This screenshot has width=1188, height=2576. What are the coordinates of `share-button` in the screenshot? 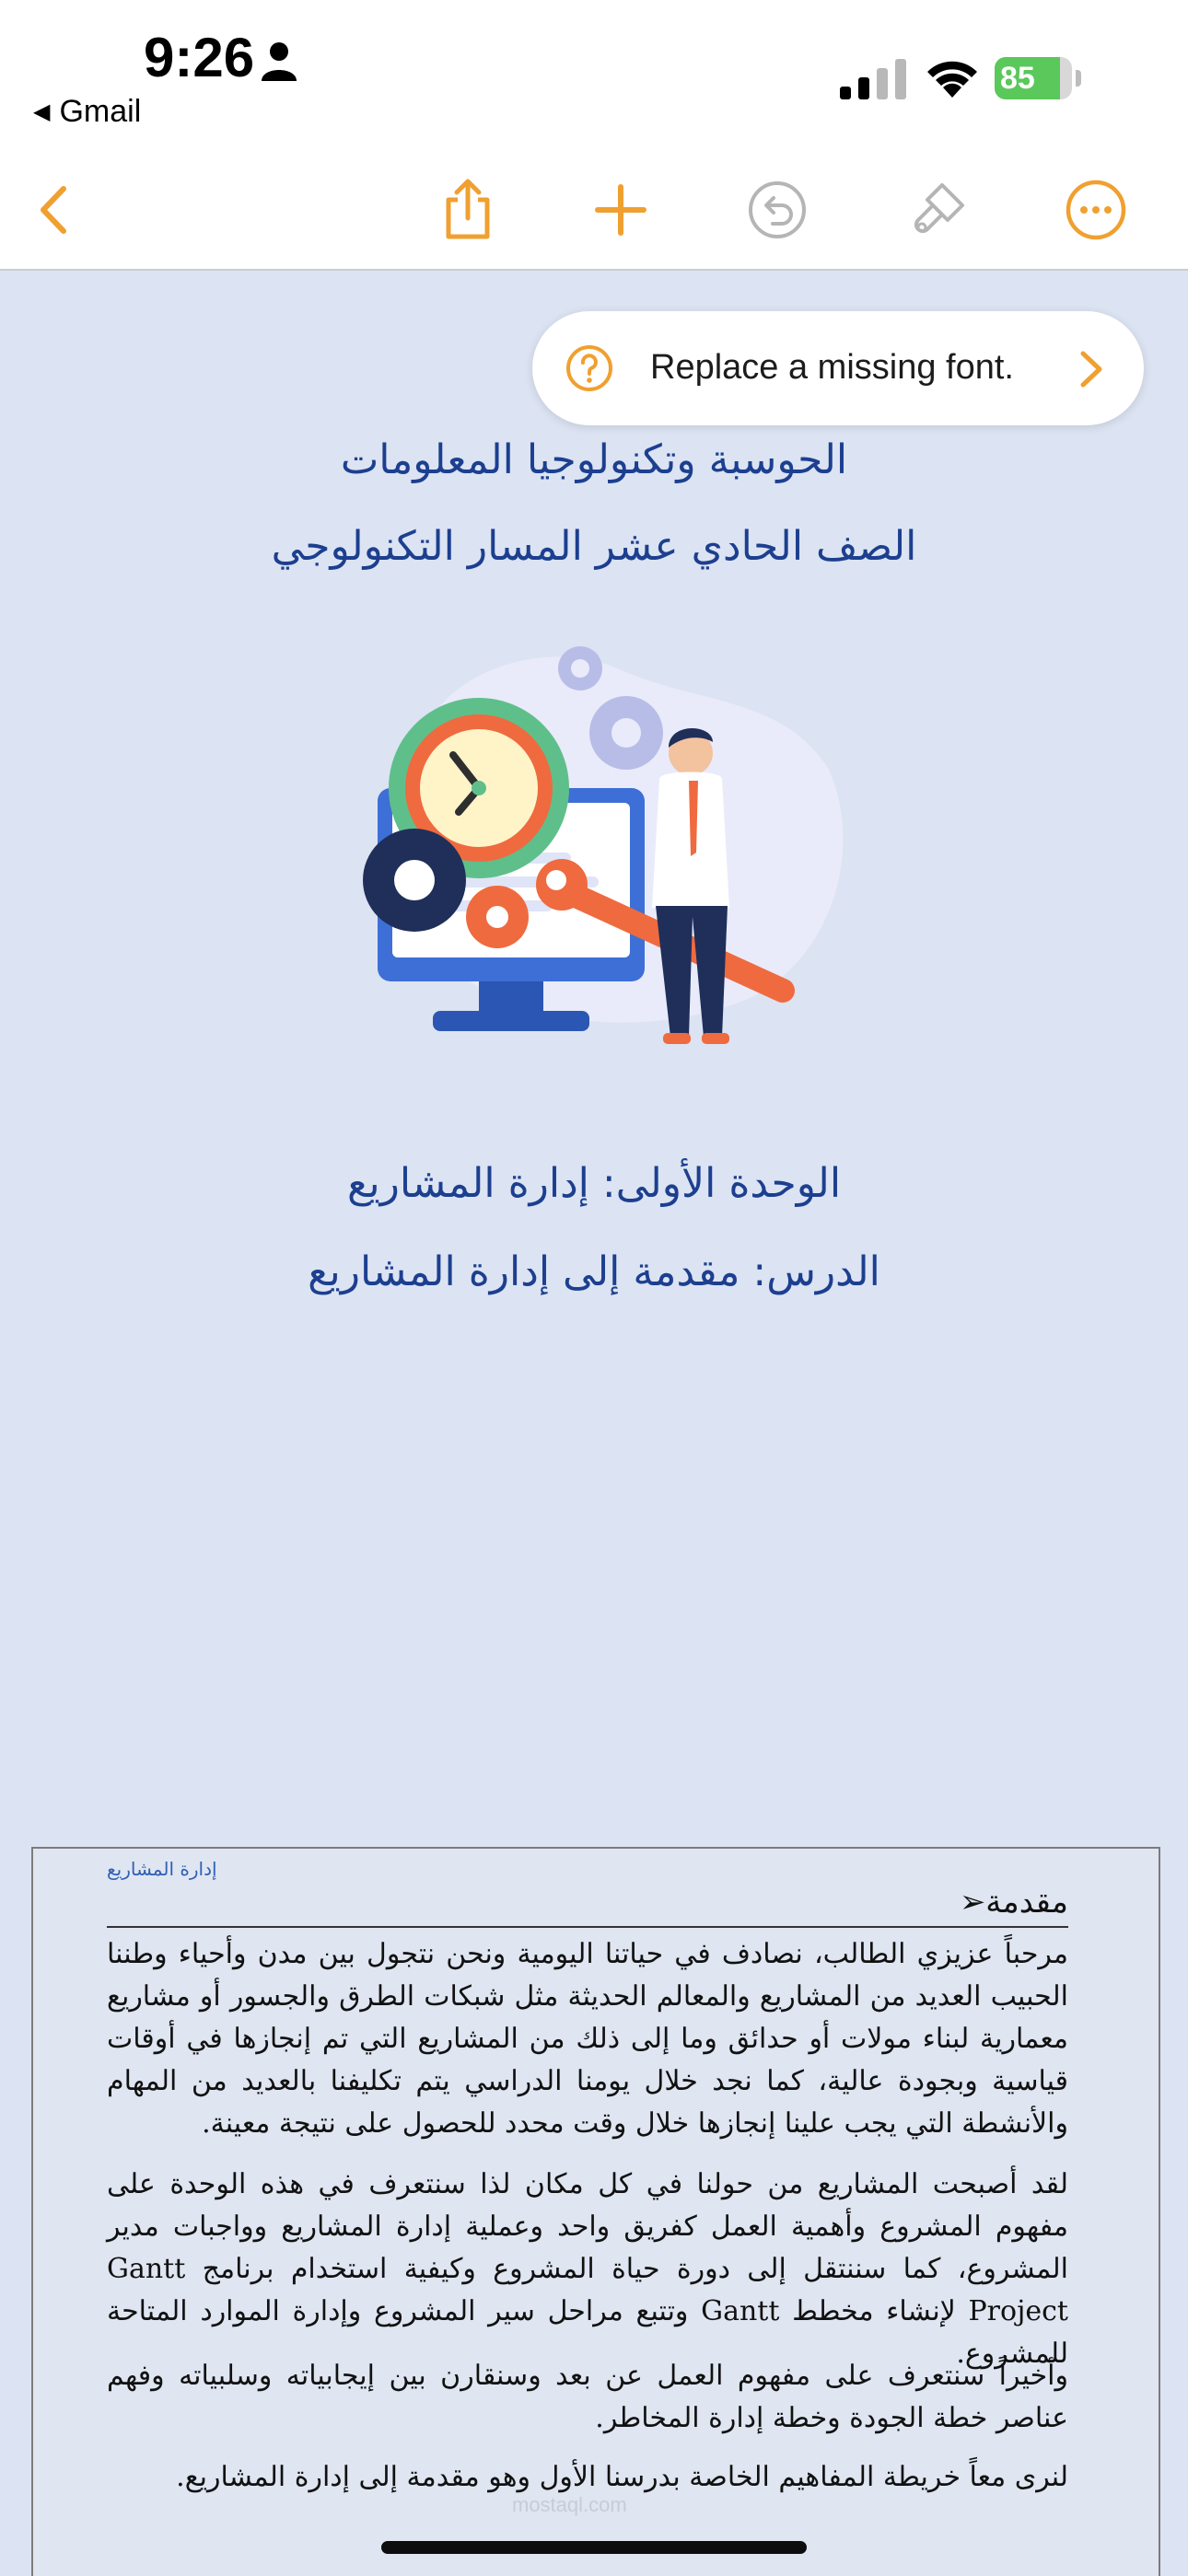 It's located at (468, 210).